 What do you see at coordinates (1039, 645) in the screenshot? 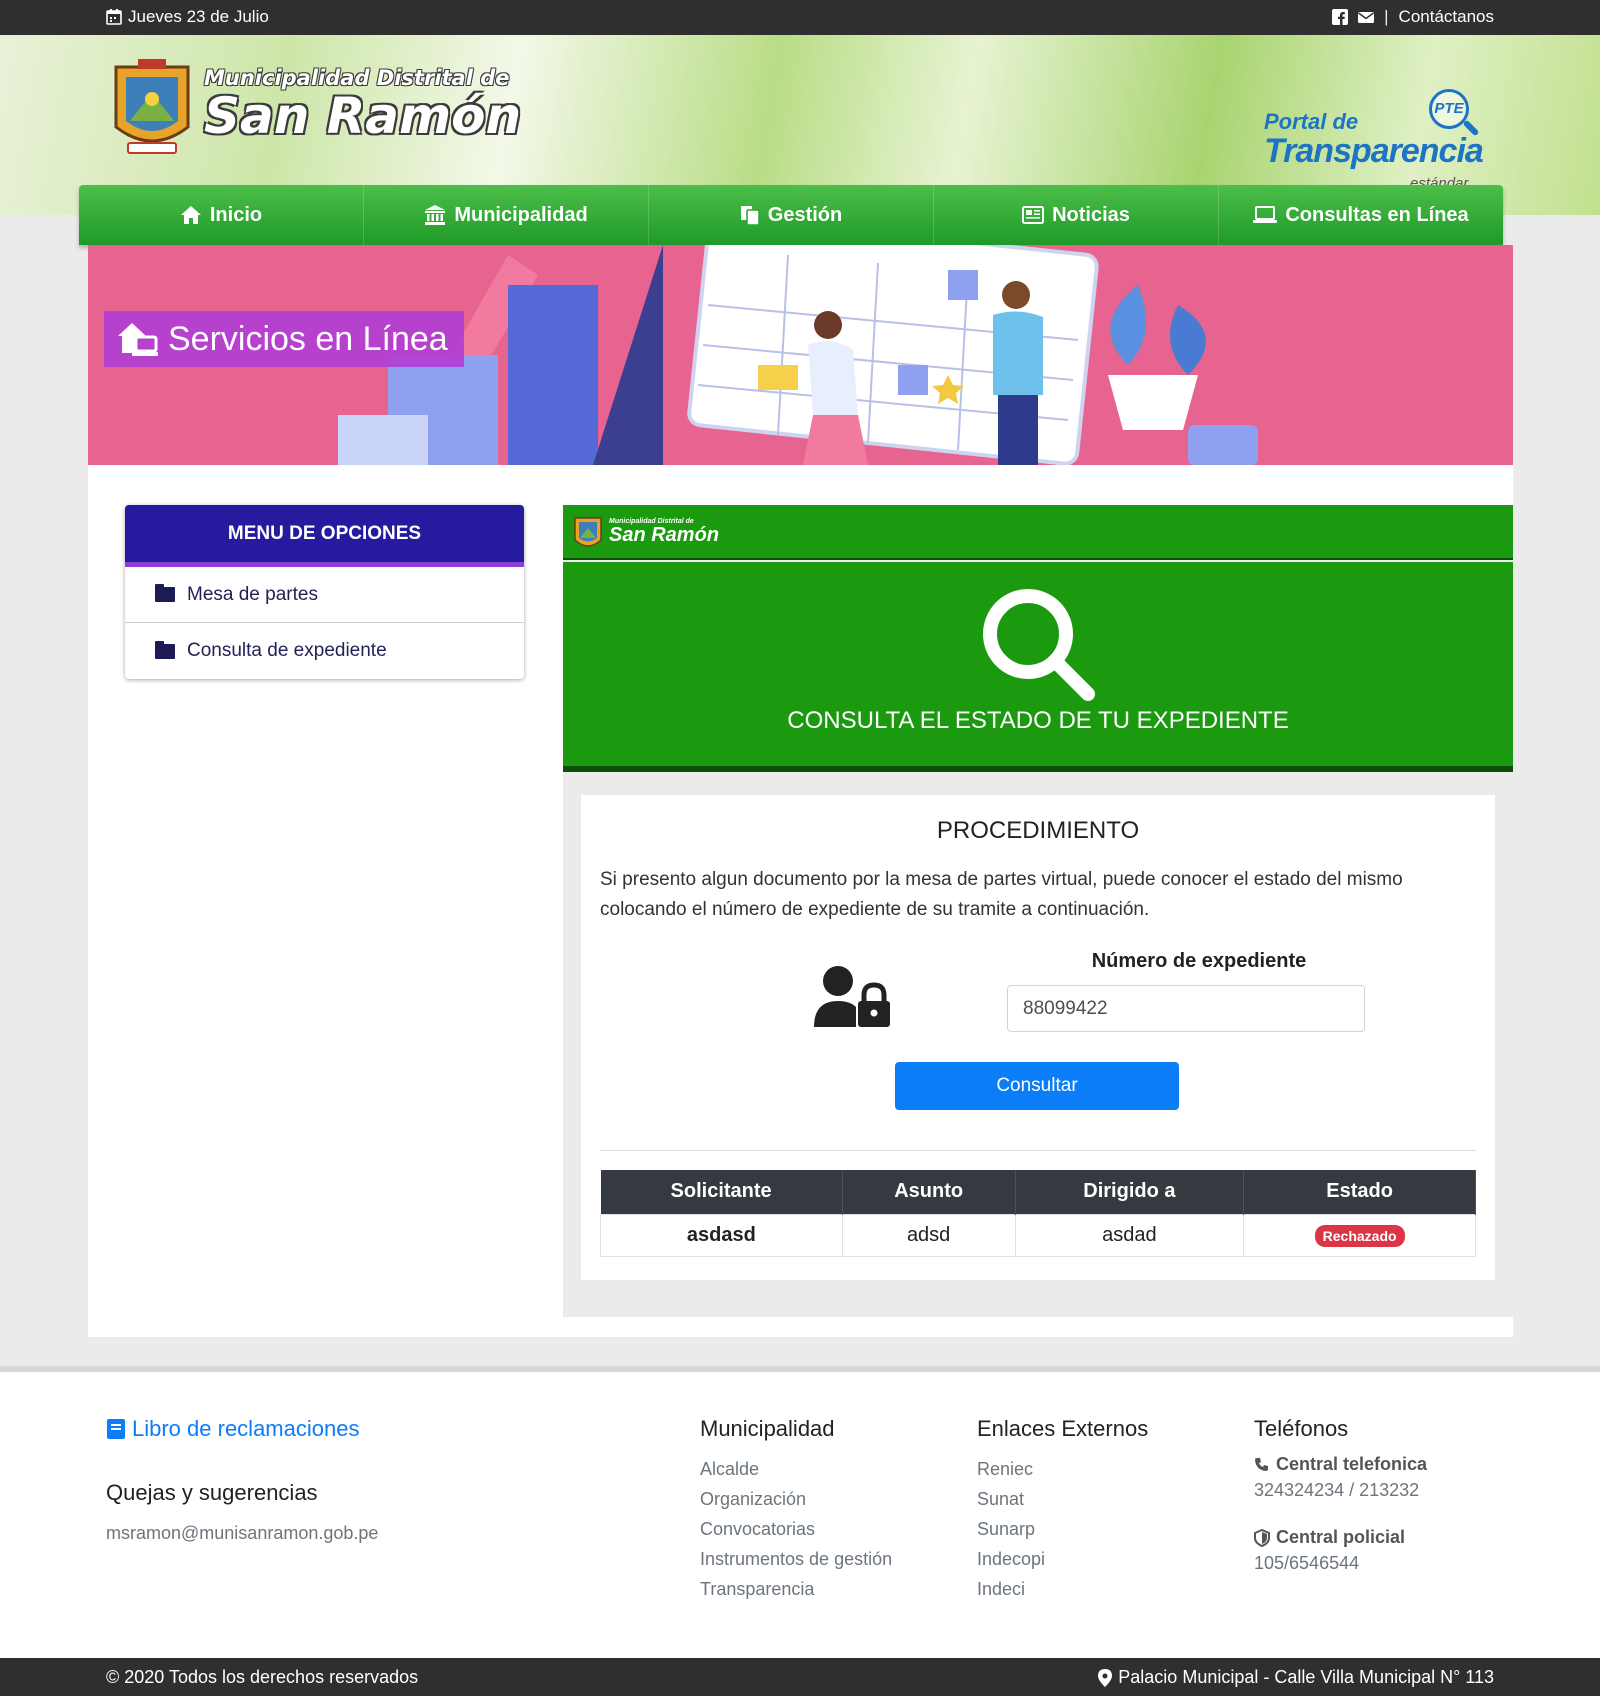
I see `search-icon` at bounding box center [1039, 645].